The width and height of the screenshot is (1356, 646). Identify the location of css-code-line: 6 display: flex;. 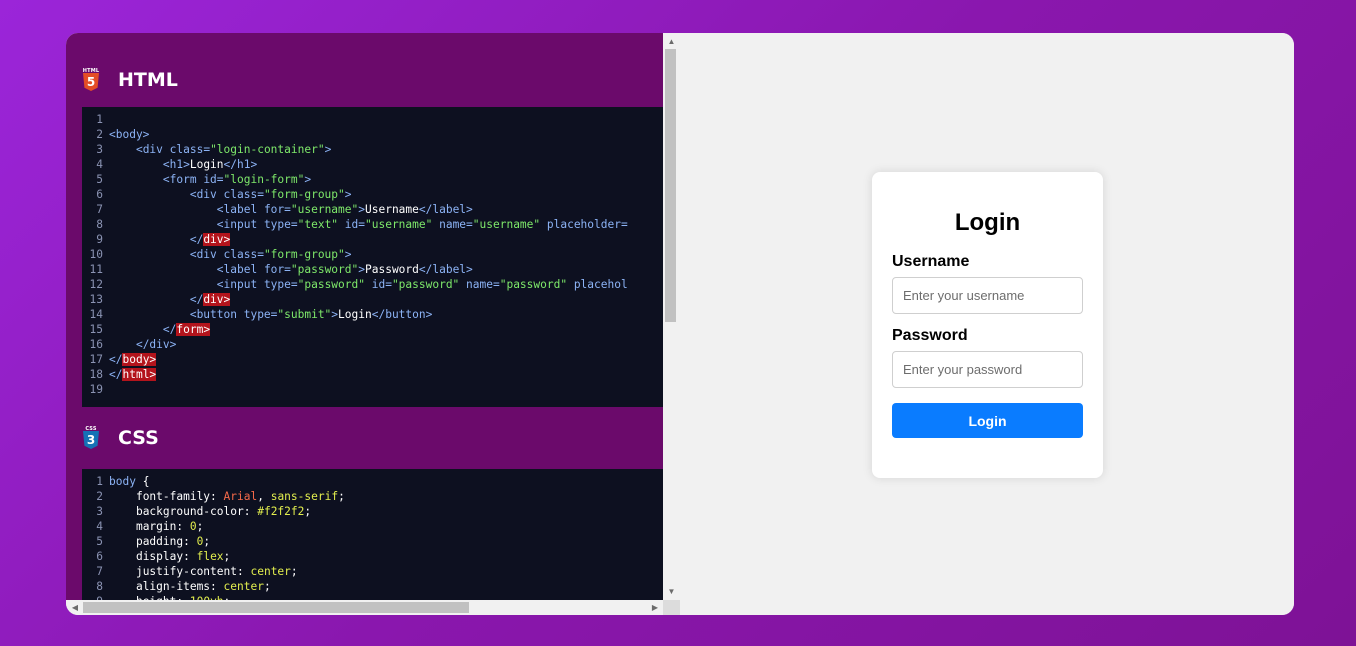
(372, 556).